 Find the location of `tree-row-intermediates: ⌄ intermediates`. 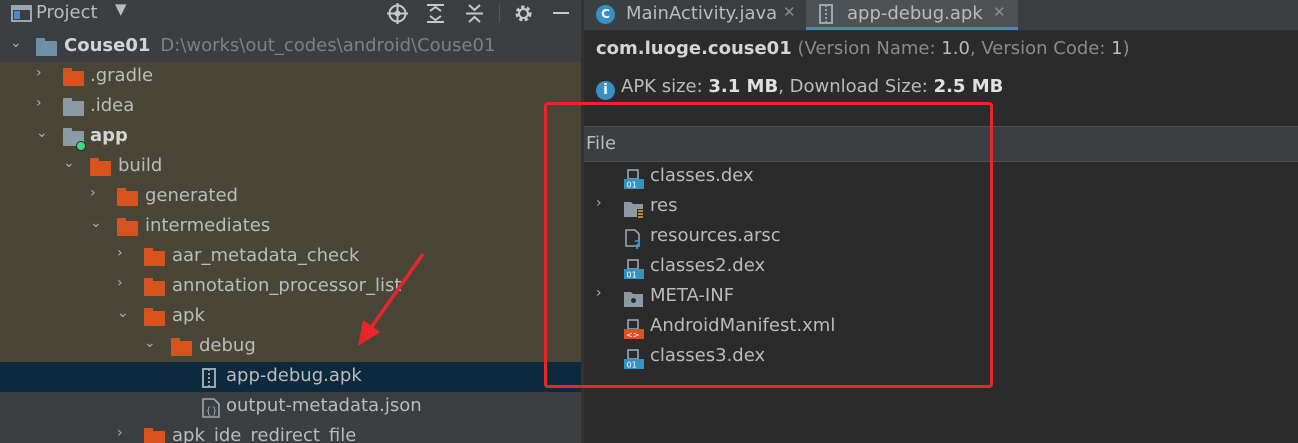

tree-row-intermediates: ⌄ intermediates is located at coordinates (290, 227).